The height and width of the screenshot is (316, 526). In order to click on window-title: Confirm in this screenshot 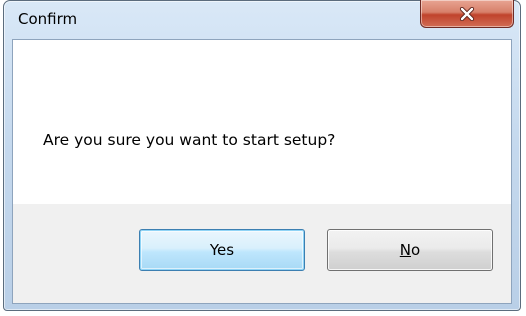, I will do `click(48, 19)`.